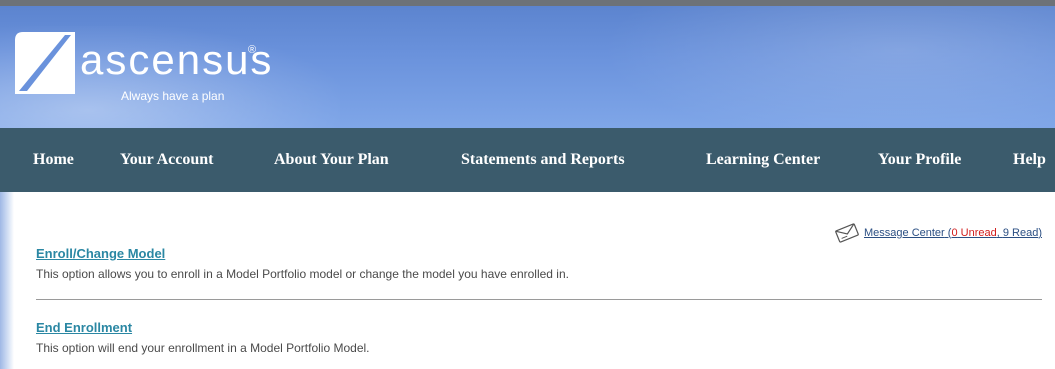  What do you see at coordinates (847, 233) in the screenshot?
I see `message-icon` at bounding box center [847, 233].